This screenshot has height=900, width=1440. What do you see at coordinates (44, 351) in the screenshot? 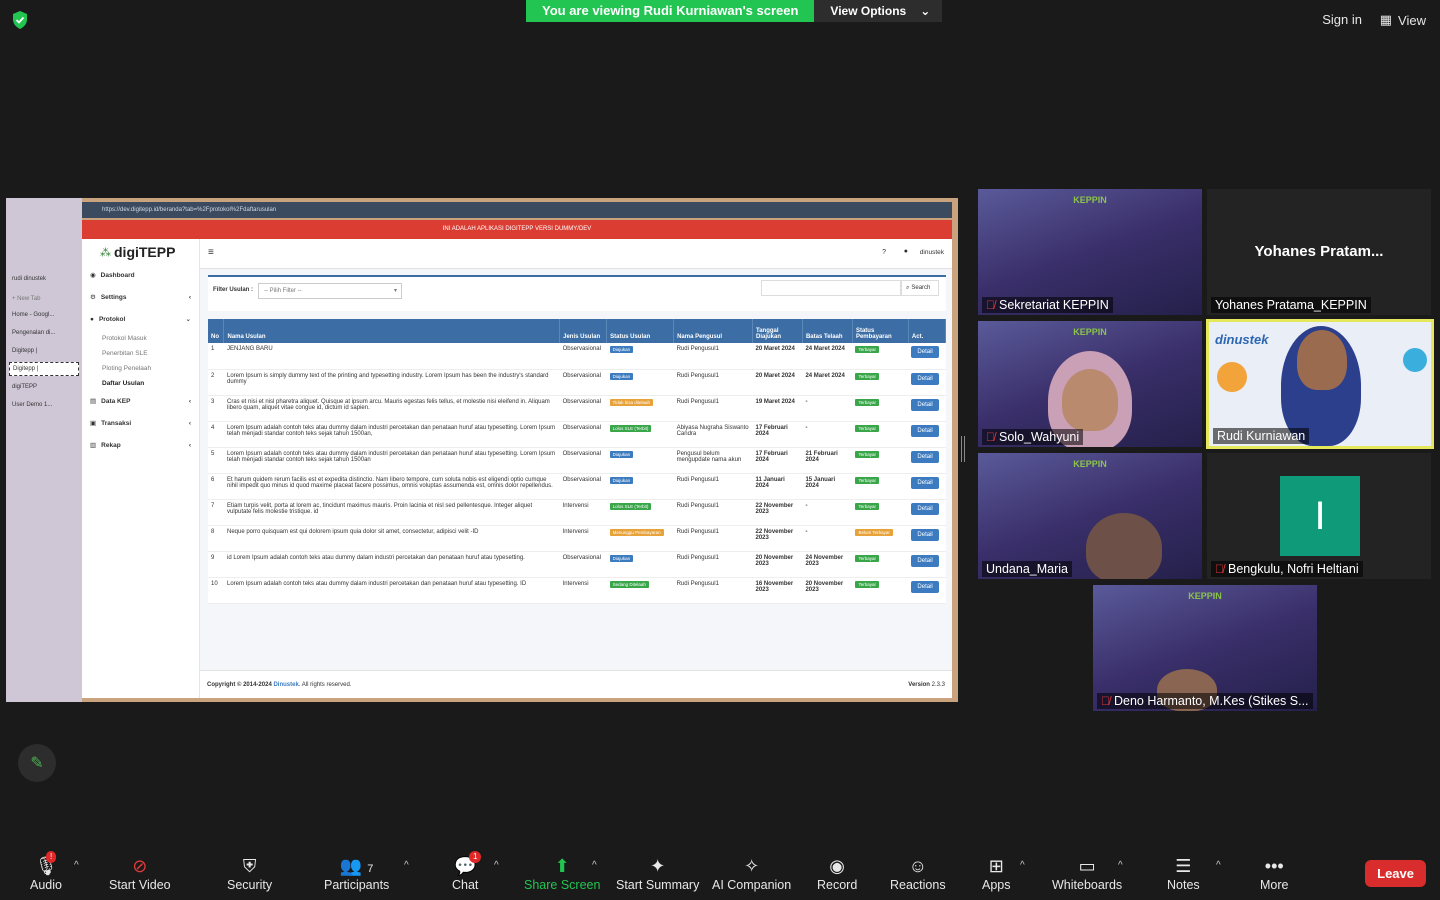
I see `browser-tab: Digitepp |` at bounding box center [44, 351].